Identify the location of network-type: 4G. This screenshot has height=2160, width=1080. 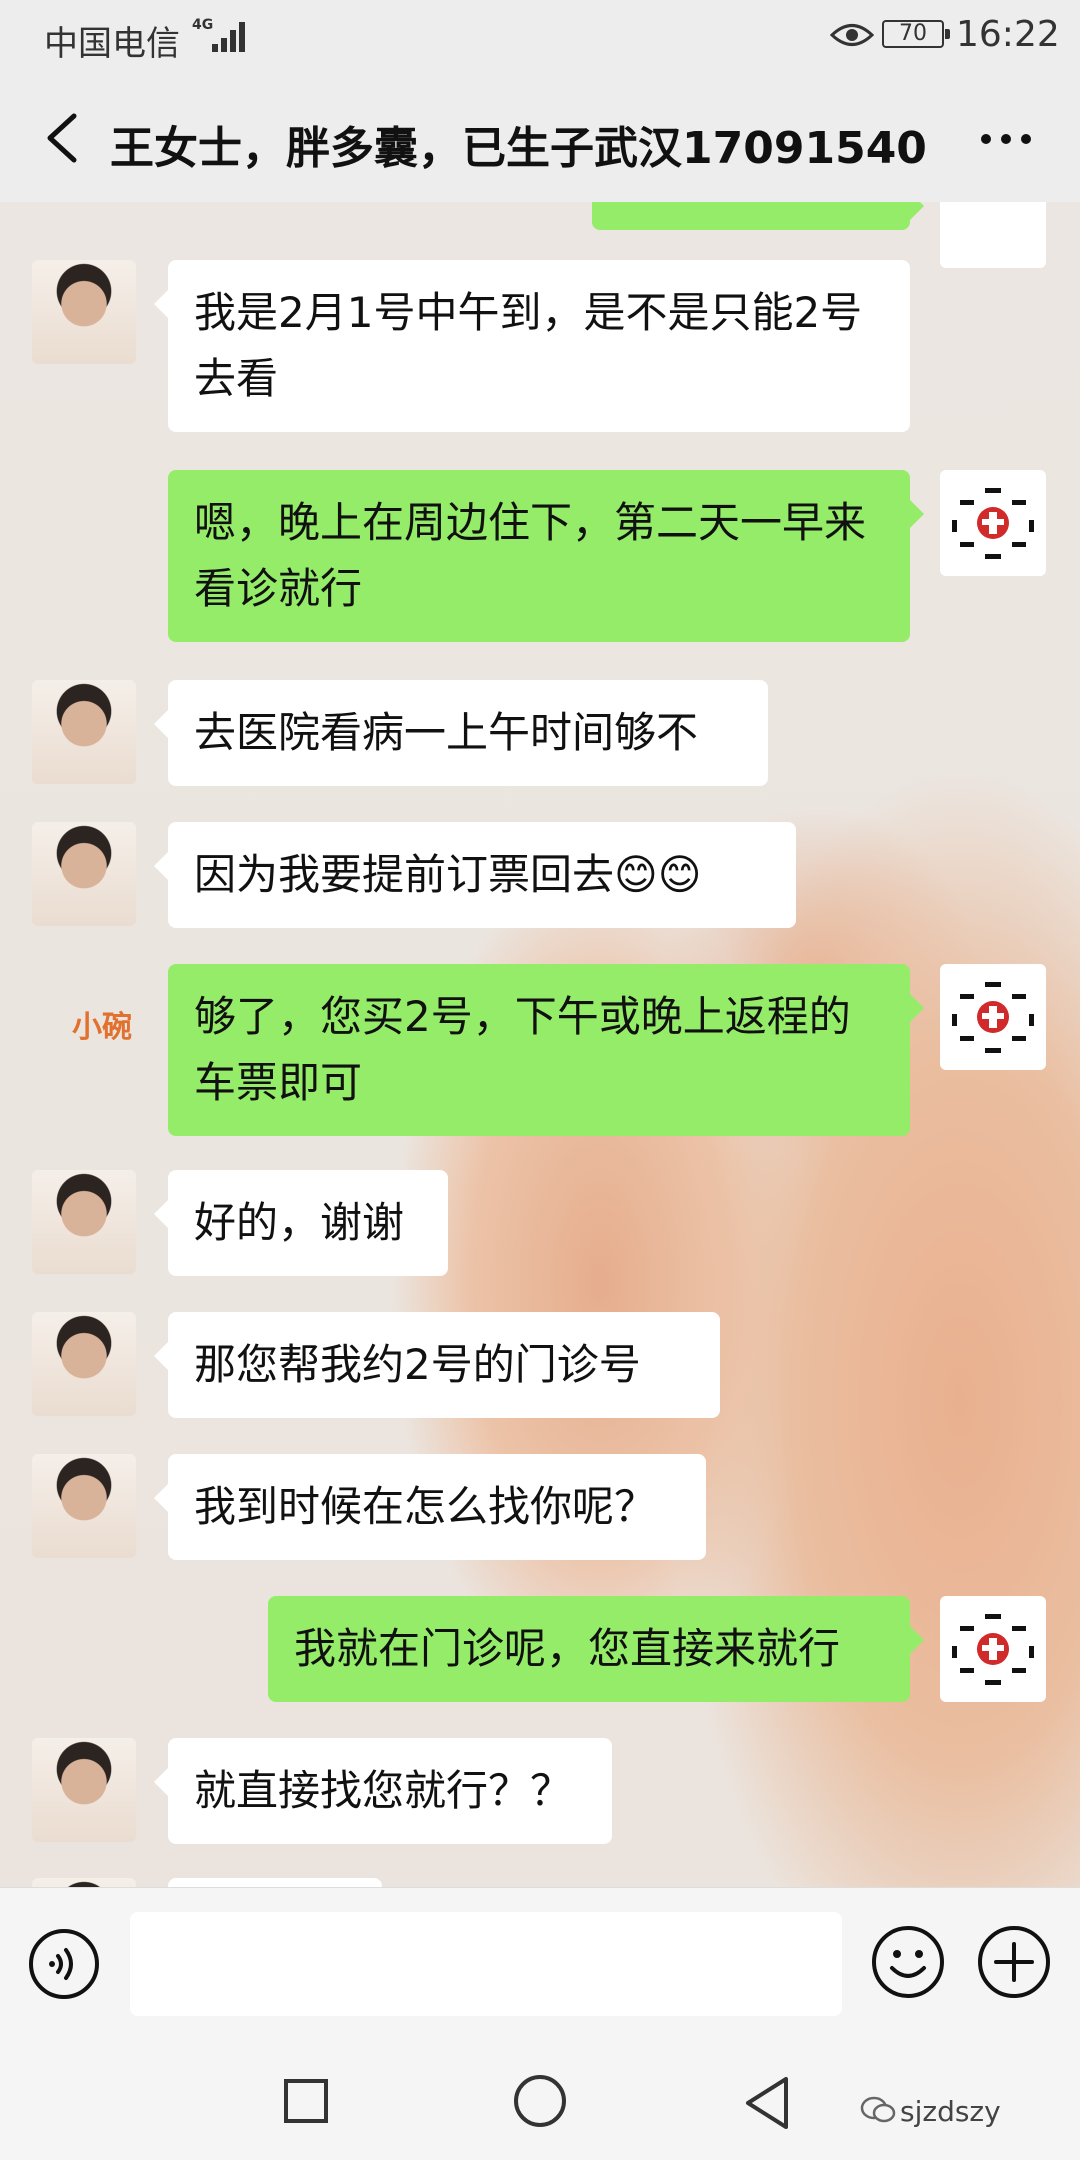
(203, 25).